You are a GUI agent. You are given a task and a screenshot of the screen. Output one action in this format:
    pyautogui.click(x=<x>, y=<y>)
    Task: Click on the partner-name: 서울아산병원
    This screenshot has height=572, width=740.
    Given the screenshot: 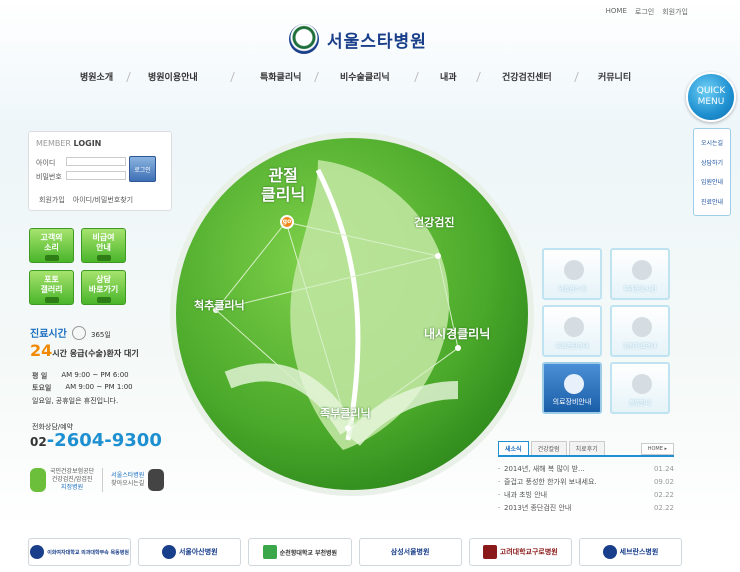 What is the action you would take?
    pyautogui.click(x=198, y=552)
    